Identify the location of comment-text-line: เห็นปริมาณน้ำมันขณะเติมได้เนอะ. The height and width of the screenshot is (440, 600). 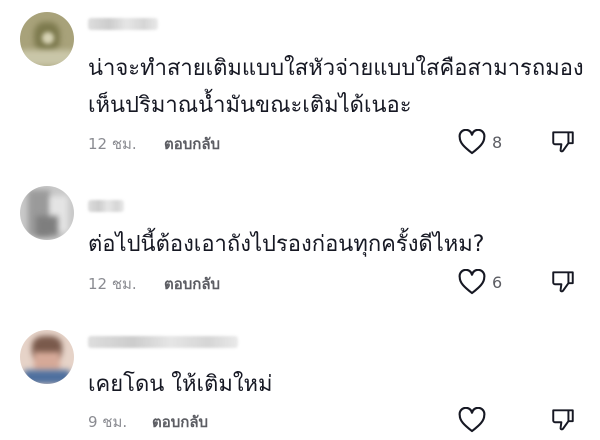
(250, 105).